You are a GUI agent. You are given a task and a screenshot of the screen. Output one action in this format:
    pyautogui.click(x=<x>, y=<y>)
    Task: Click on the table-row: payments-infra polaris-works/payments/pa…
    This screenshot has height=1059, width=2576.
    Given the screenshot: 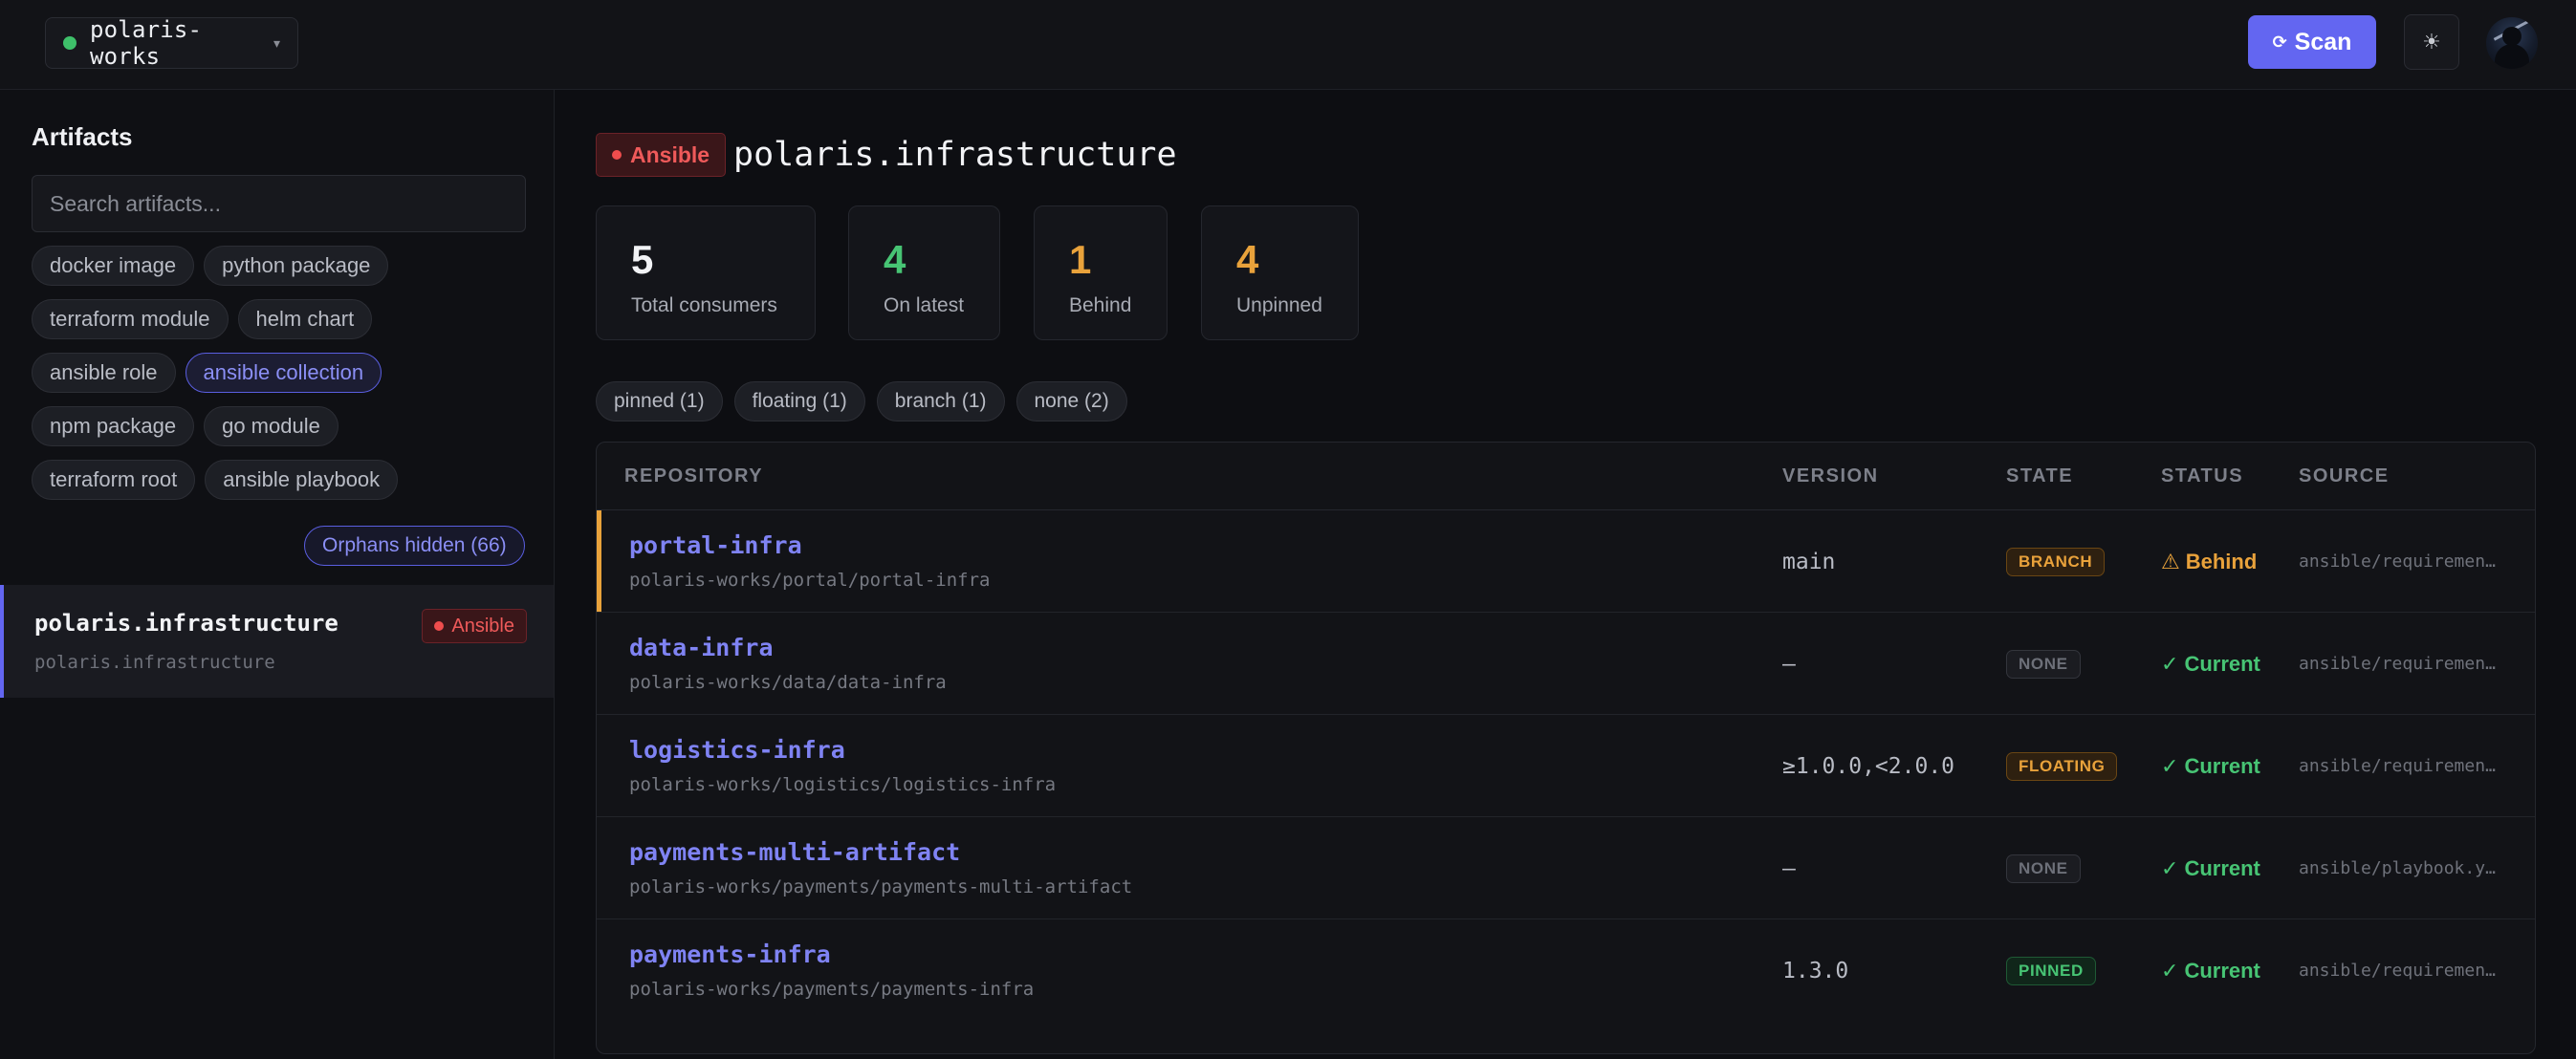 What is the action you would take?
    pyautogui.click(x=1566, y=970)
    